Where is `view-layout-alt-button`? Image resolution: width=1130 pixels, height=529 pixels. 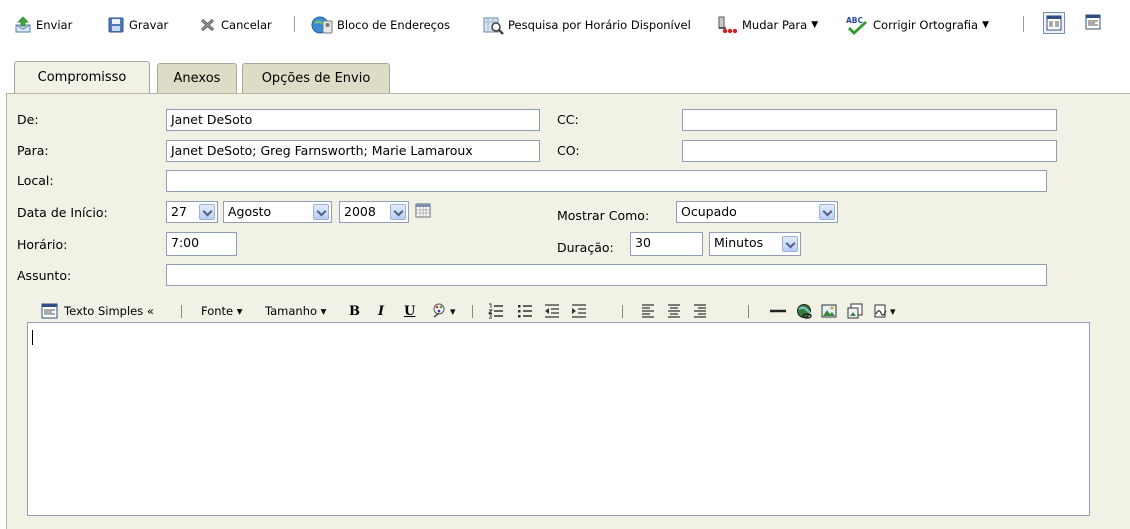
view-layout-alt-button is located at coordinates (1094, 23).